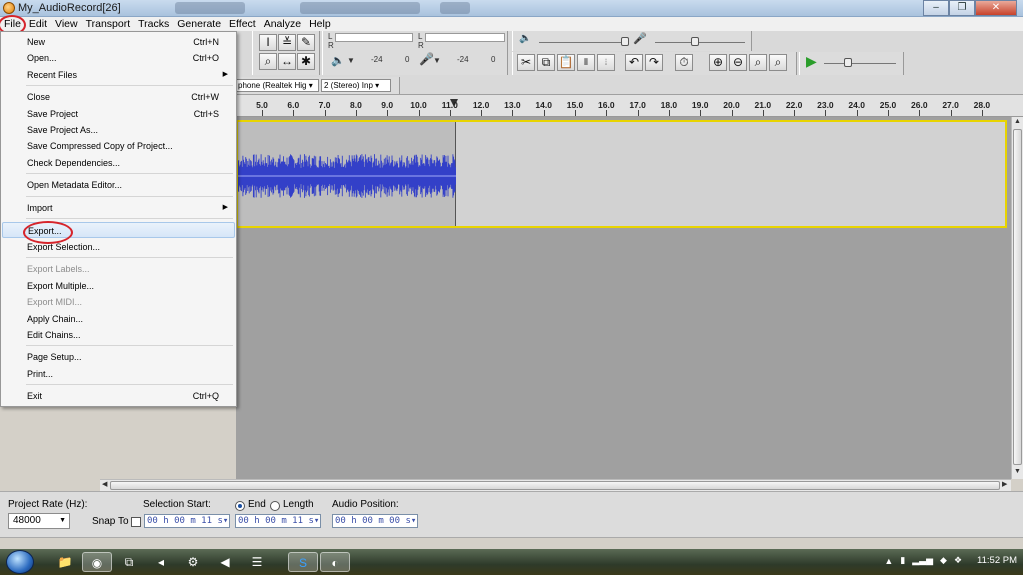  Describe the element at coordinates (625, 41) in the screenshot. I see `playback-volume-slider` at that location.